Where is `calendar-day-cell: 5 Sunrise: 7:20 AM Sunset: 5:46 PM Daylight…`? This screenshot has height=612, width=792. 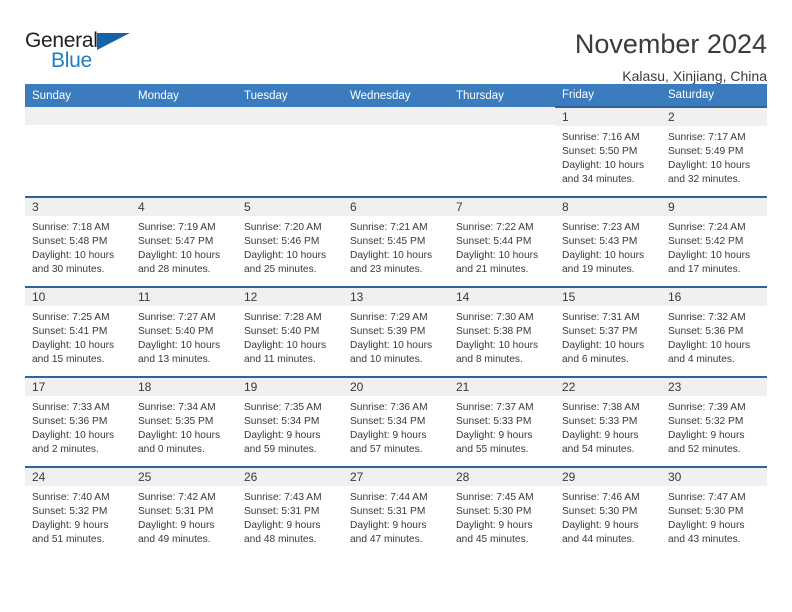
calendar-day-cell: 5 Sunrise: 7:20 AM Sunset: 5:46 PM Daylight… is located at coordinates (290, 241).